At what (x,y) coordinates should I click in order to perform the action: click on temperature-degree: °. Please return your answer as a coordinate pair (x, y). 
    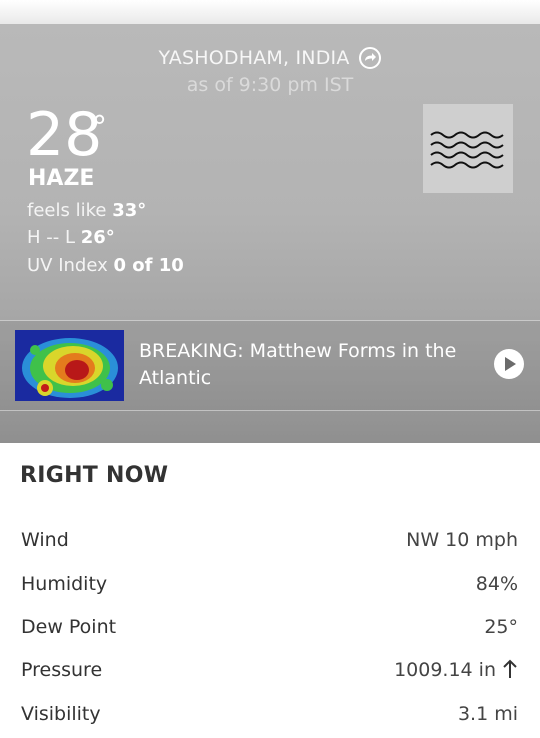
    Looking at the image, I should click on (99, 127).